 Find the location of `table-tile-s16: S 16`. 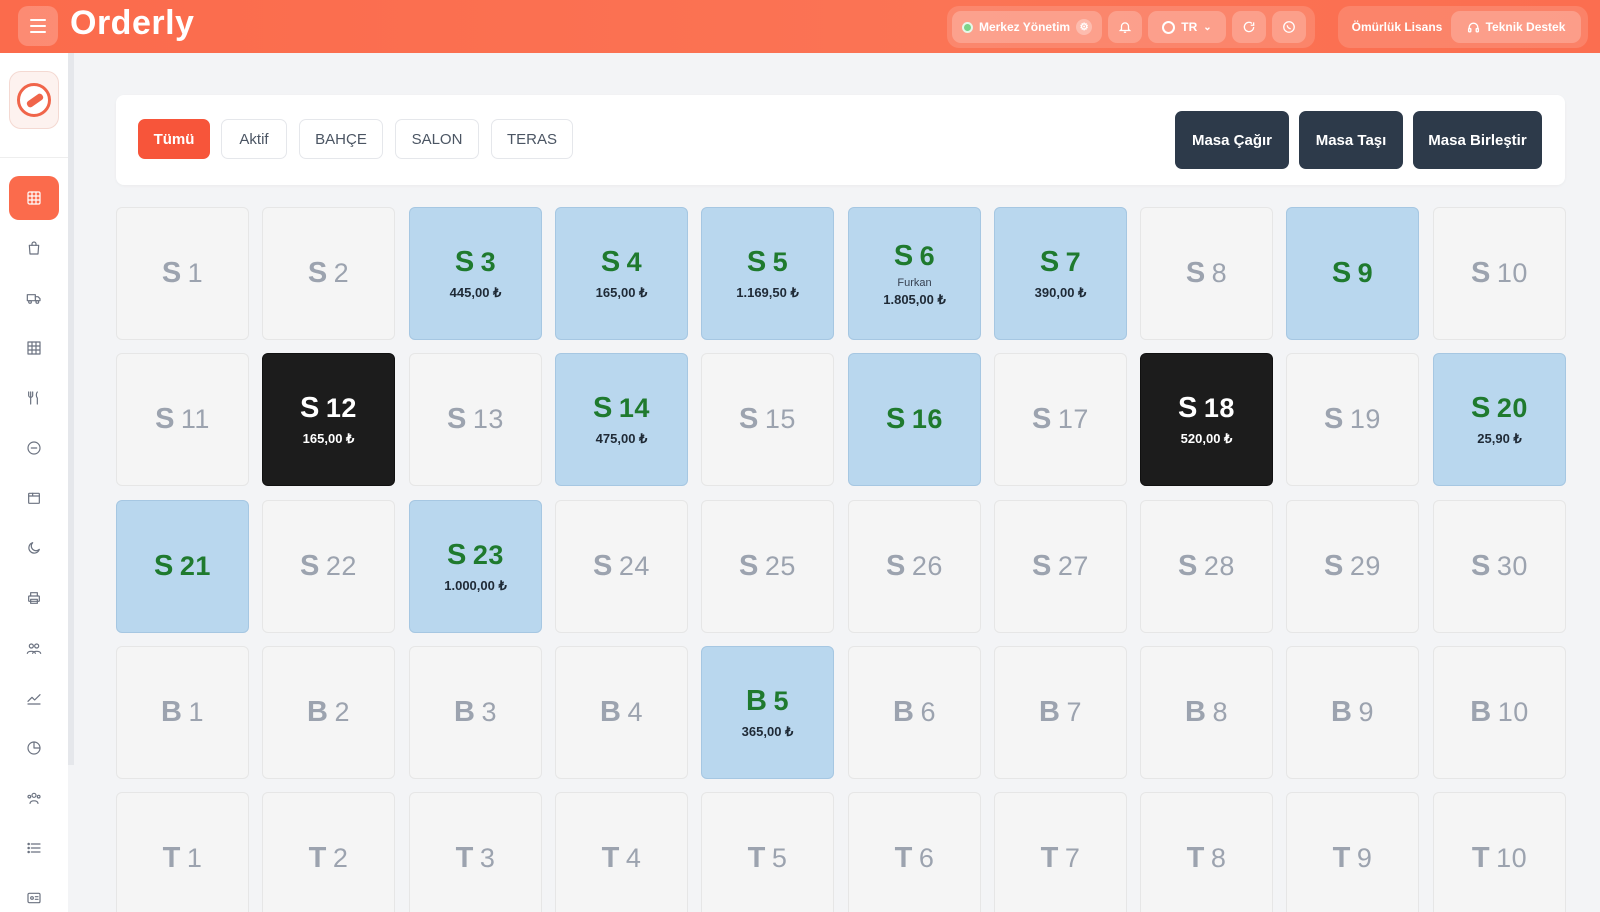

table-tile-s16: S 16 is located at coordinates (914, 419).